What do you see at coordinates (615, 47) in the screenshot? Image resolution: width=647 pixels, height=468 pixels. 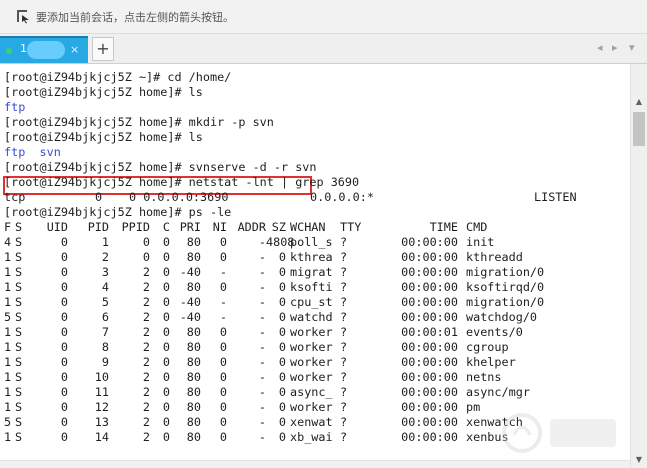 I see `tab-next-icon: ▸` at bounding box center [615, 47].